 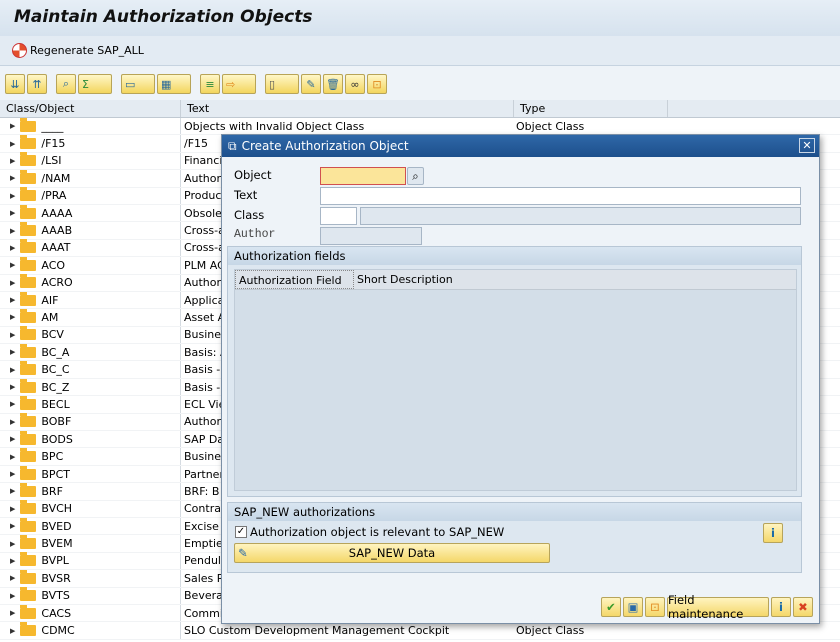 What do you see at coordinates (87, 50) in the screenshot?
I see `regenerate-label: Regenerate SAP_ALL` at bounding box center [87, 50].